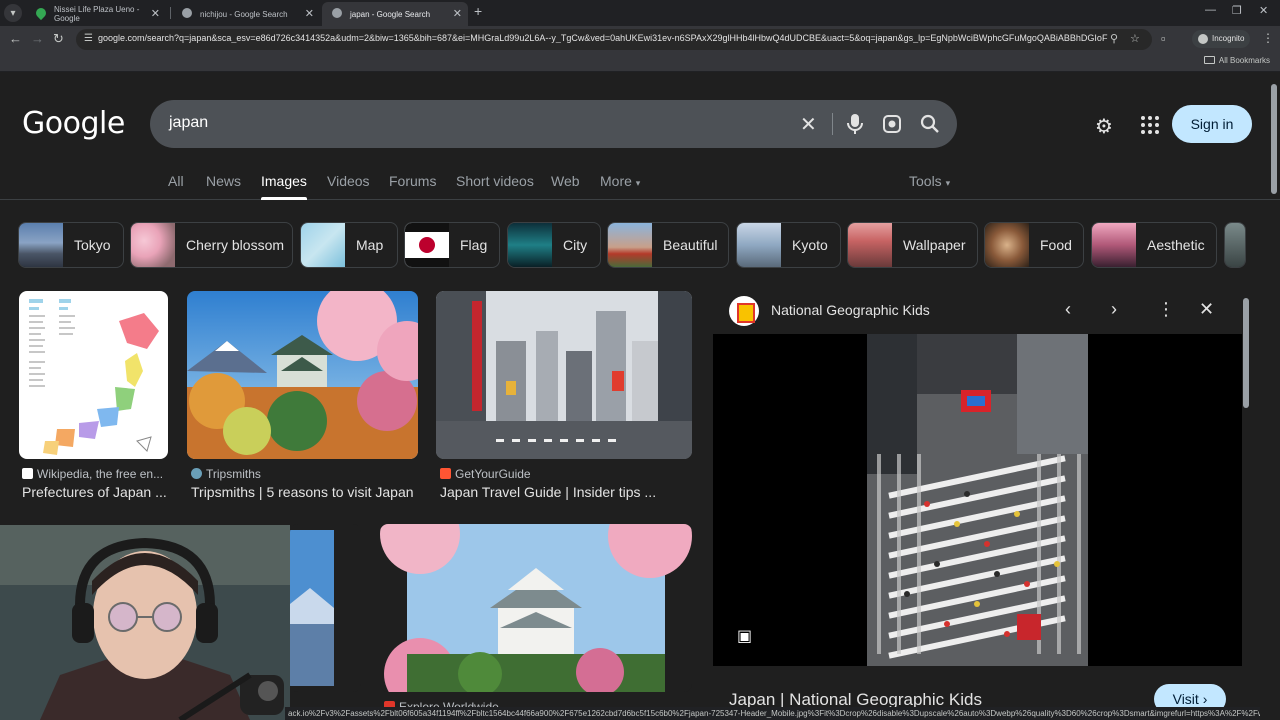 The width and height of the screenshot is (1280, 720). I want to click on tab-videos: Videos, so click(348, 181).